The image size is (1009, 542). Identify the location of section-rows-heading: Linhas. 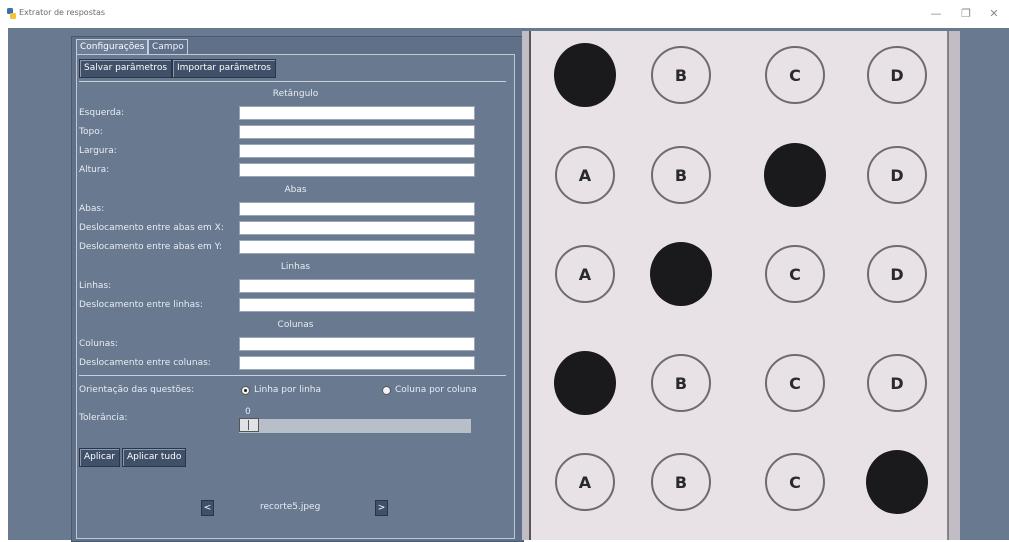
(295, 267).